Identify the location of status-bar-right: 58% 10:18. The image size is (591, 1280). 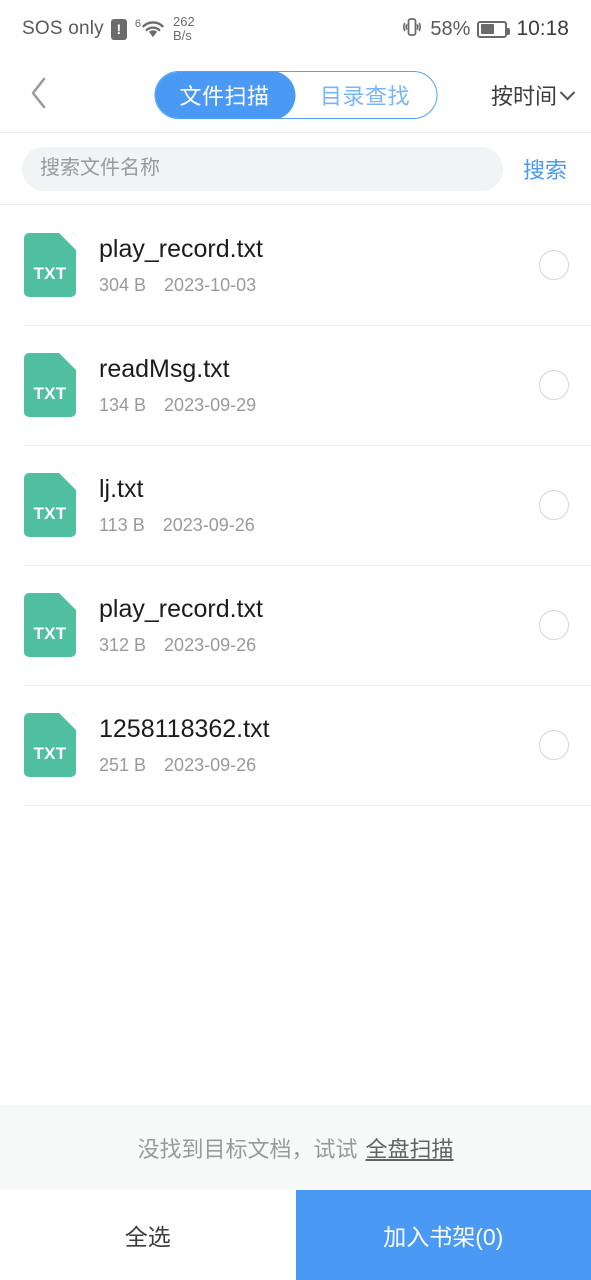
(485, 29).